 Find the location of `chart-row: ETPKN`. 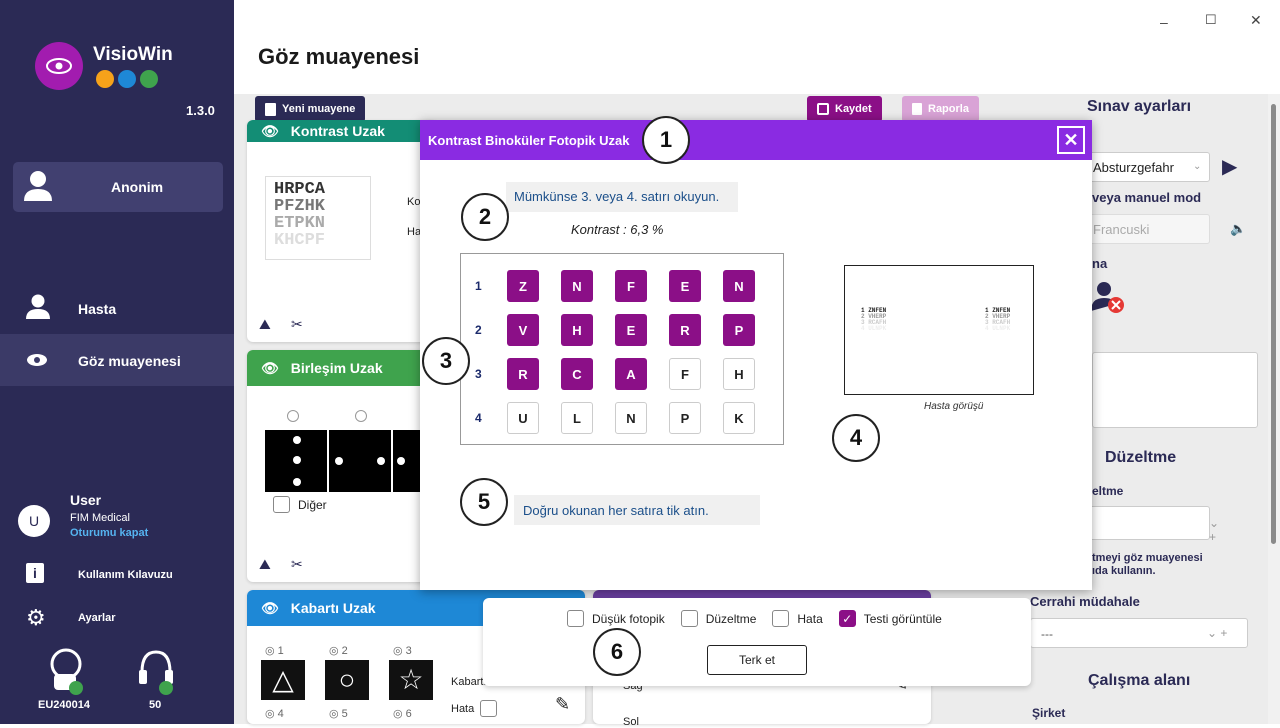

chart-row: ETPKN is located at coordinates (300, 223).